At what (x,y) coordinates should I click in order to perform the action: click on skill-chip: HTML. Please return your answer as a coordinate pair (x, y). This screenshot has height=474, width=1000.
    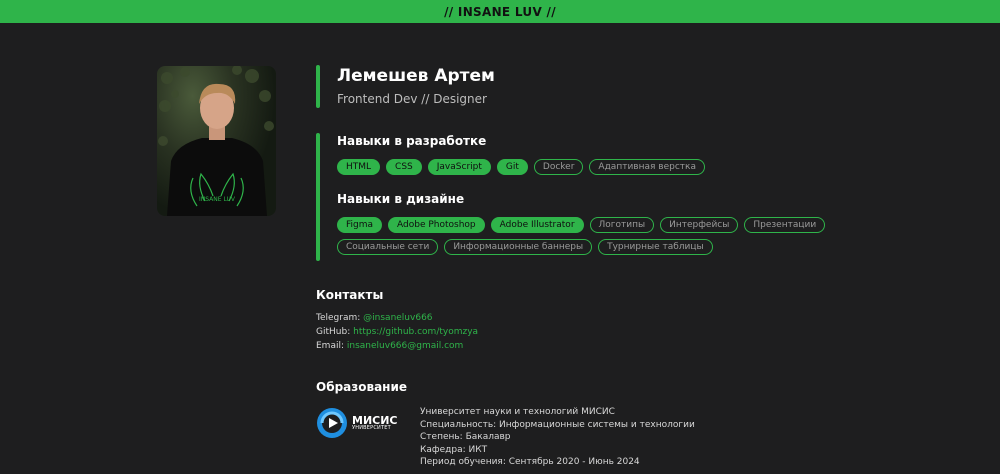
    Looking at the image, I should click on (359, 167).